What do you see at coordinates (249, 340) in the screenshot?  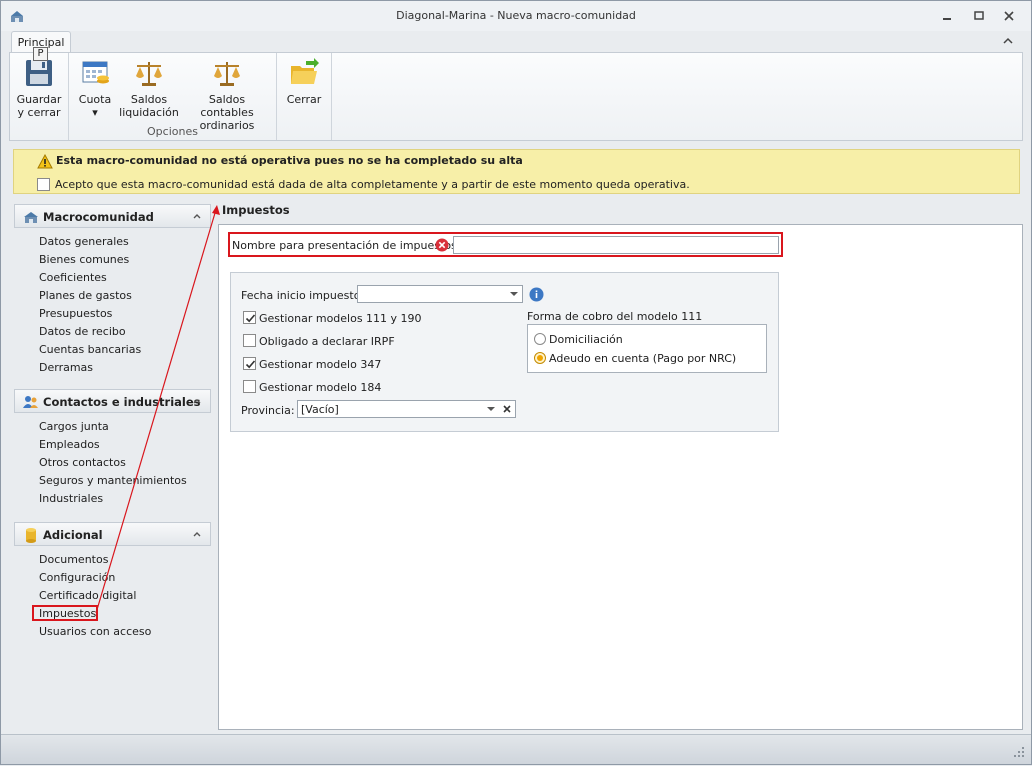 I see `checkbox-irpf` at bounding box center [249, 340].